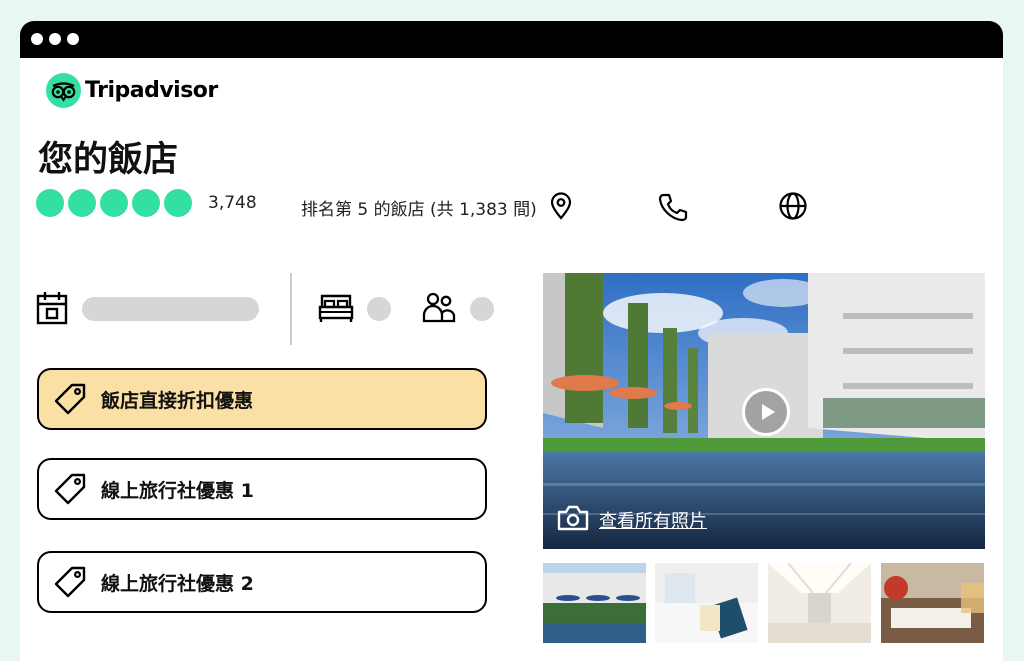 The image size is (1024, 661). Describe the element at coordinates (262, 399) in the screenshot. I see `deal-direct-discount: 飯店直接折扣優惠` at that location.